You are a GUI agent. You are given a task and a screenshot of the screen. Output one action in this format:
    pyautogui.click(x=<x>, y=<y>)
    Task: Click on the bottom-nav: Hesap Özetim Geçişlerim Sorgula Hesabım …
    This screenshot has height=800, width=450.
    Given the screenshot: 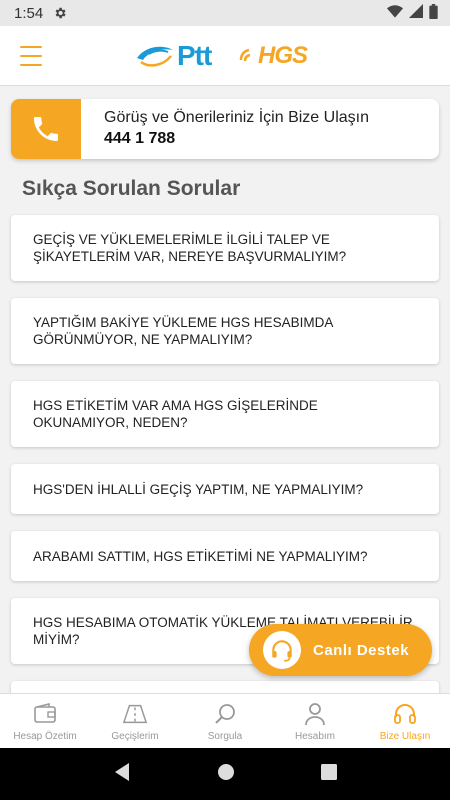 What is the action you would take?
    pyautogui.click(x=225, y=720)
    